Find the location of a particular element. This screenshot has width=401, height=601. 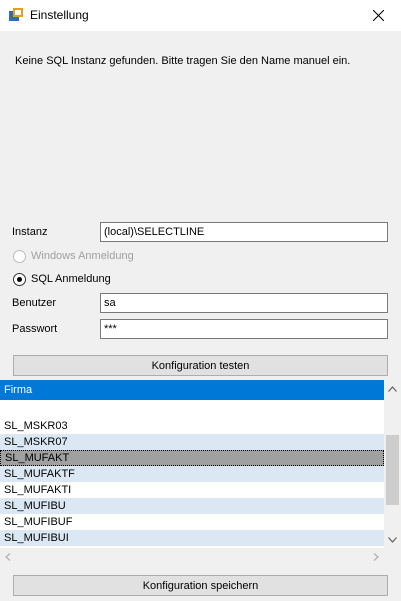

sql-auth-label: SQL Anmeldung is located at coordinates (71, 279).